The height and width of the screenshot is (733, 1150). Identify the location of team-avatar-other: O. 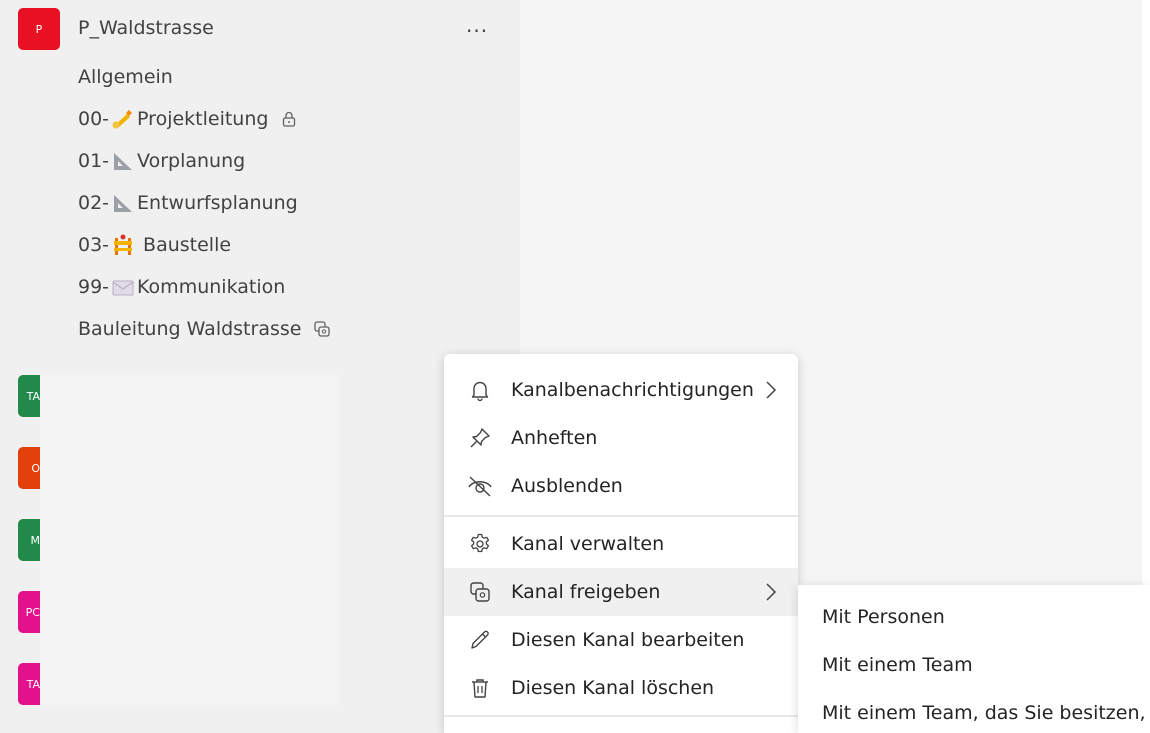
(29, 468).